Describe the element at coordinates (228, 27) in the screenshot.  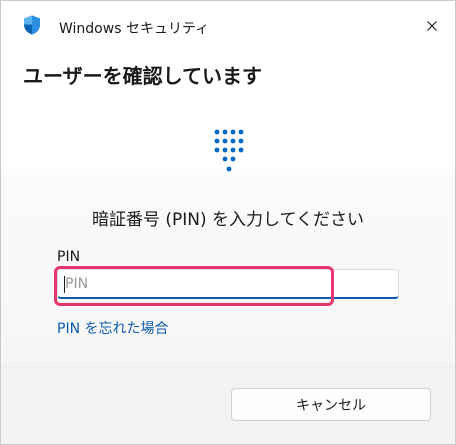
I see `title-bar: Windows セキュリティ` at that location.